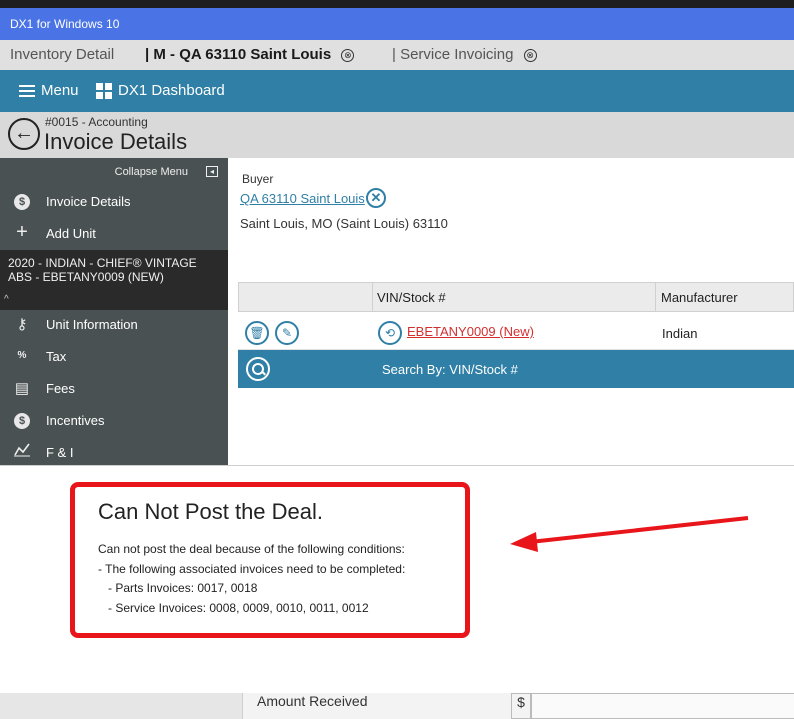 The width and height of the screenshot is (794, 719). What do you see at coordinates (114, 357) in the screenshot?
I see `sidebar-item-tax: % Tax` at bounding box center [114, 357].